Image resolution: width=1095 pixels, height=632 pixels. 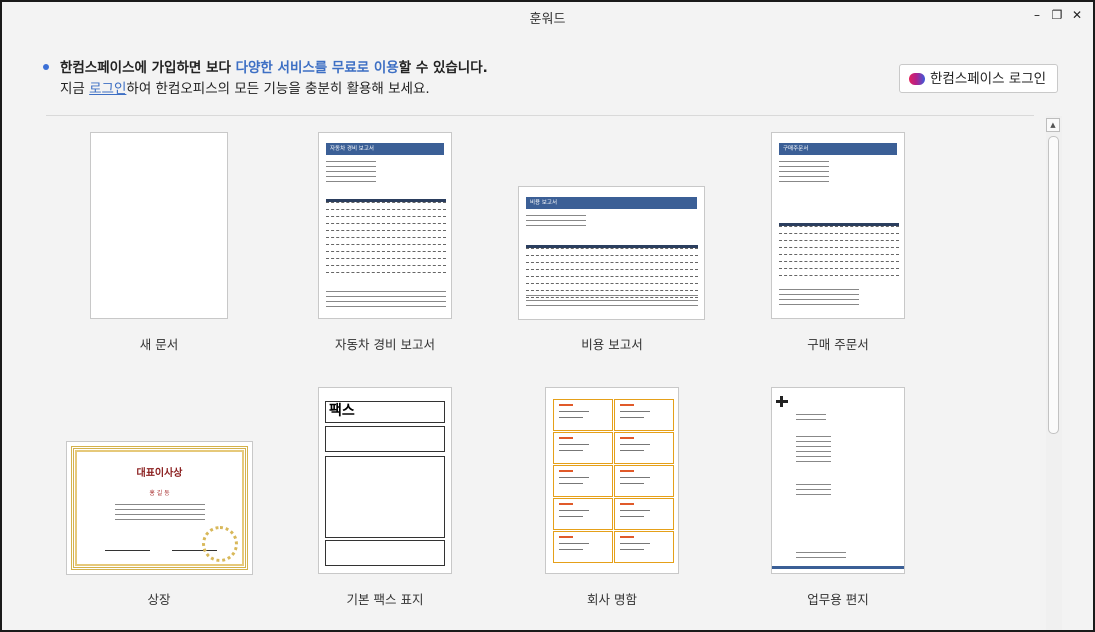 What do you see at coordinates (838, 599) in the screenshot?
I see `template-label: 업무용 편지` at bounding box center [838, 599].